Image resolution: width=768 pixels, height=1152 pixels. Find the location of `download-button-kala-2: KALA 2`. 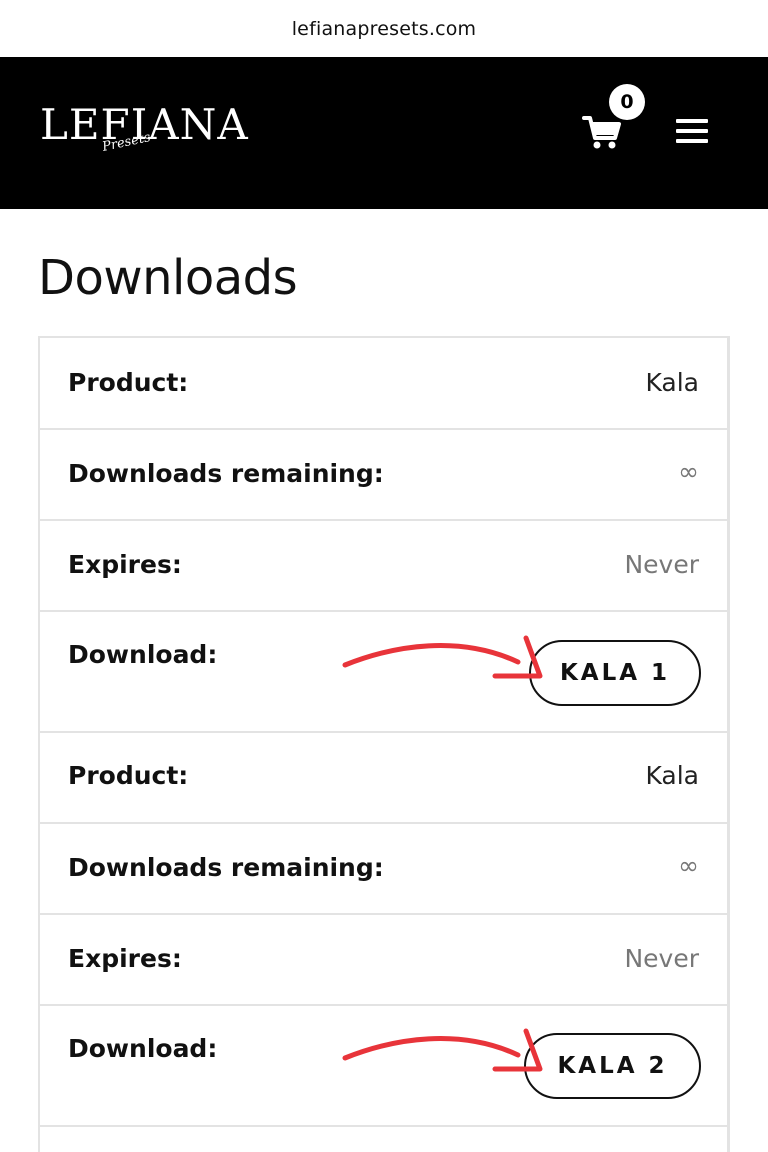

download-button-kala-2: KALA 2 is located at coordinates (612, 1066).